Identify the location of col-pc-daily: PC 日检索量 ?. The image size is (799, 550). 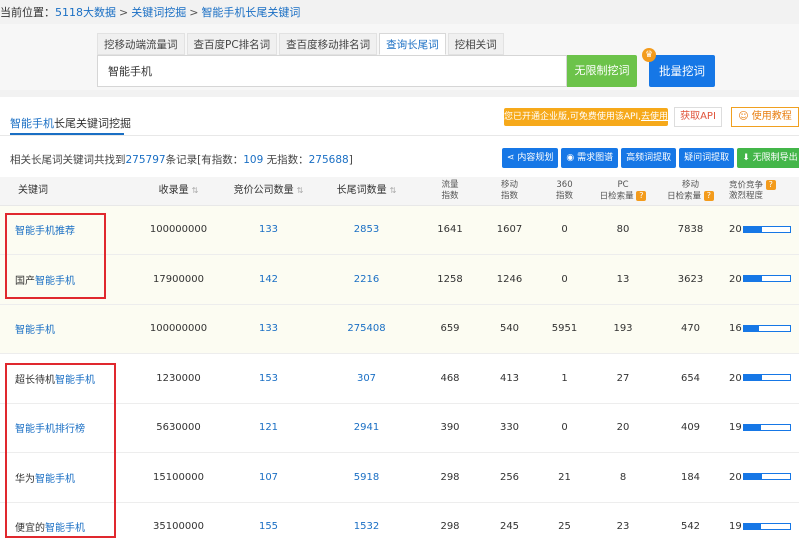
(623, 191).